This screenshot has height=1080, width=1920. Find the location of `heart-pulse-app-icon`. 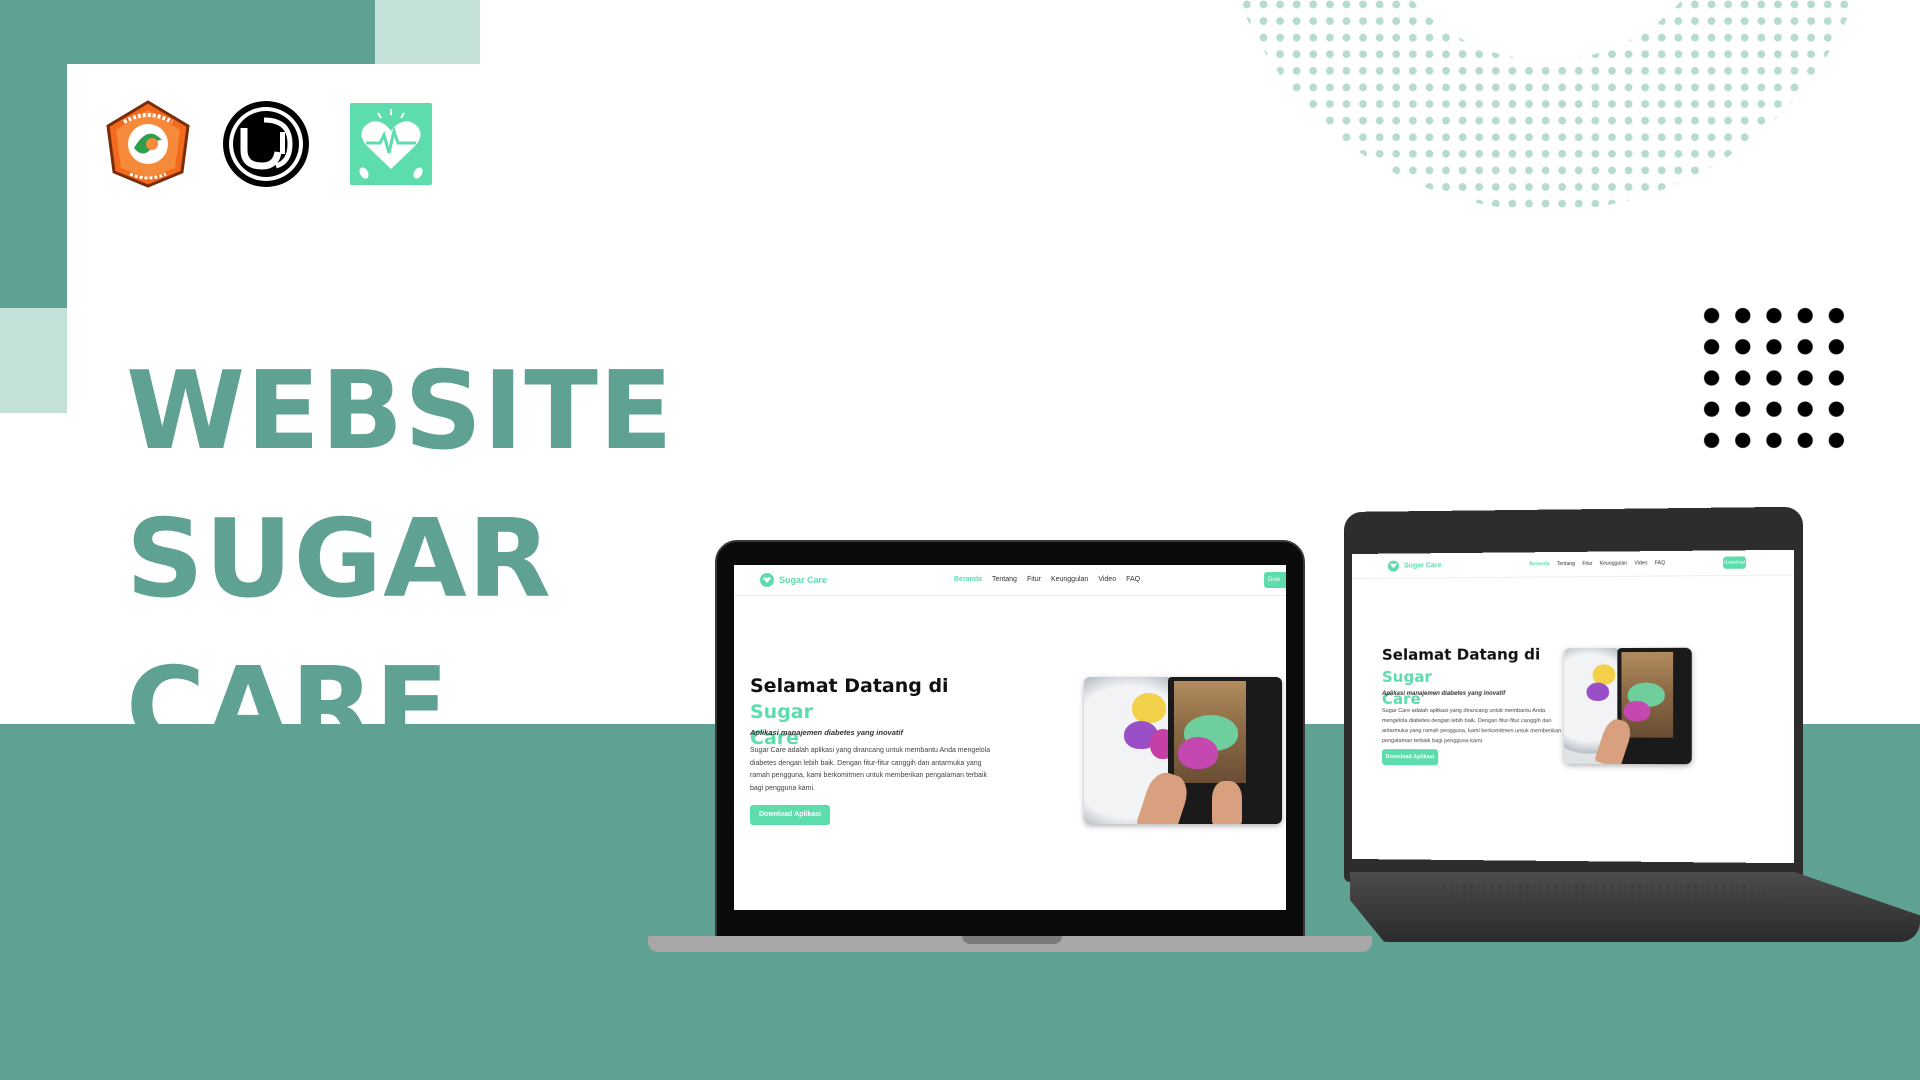

heart-pulse-app-icon is located at coordinates (391, 144).